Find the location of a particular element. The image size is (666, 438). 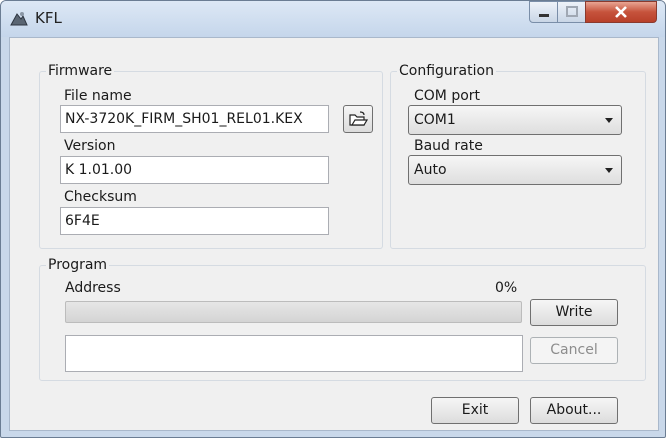

configuration-legend: Configuration is located at coordinates (446, 71).